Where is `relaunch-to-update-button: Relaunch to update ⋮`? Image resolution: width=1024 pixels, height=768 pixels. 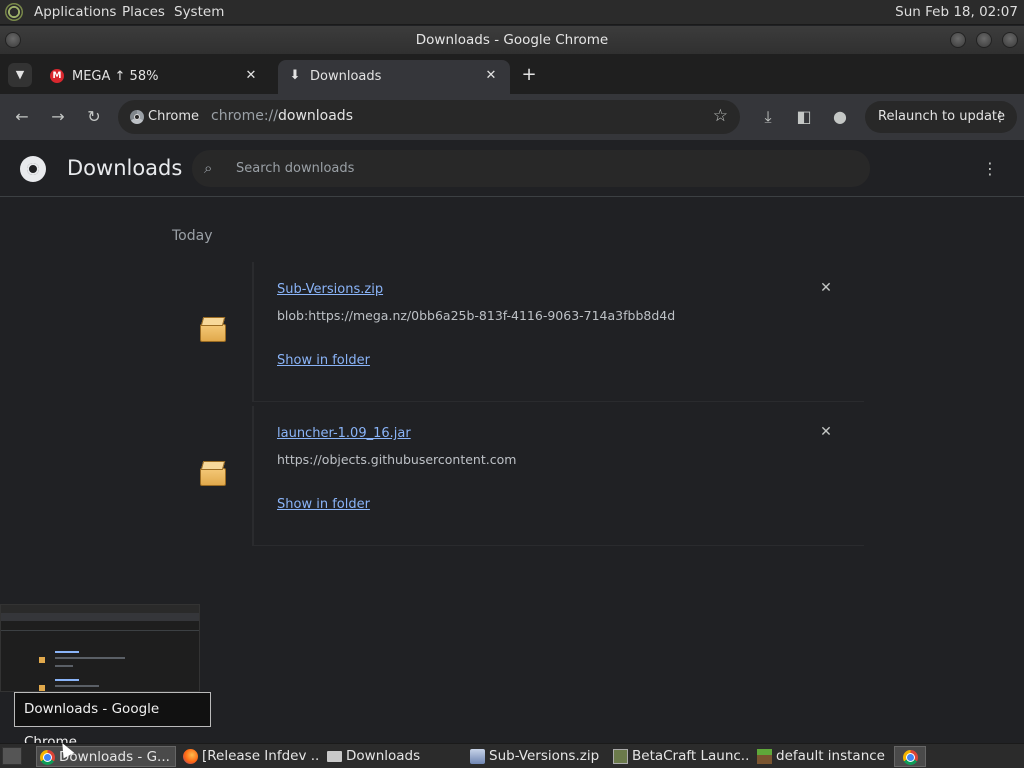
relaunch-to-update-button: Relaunch to update ⋮ is located at coordinates (941, 117).